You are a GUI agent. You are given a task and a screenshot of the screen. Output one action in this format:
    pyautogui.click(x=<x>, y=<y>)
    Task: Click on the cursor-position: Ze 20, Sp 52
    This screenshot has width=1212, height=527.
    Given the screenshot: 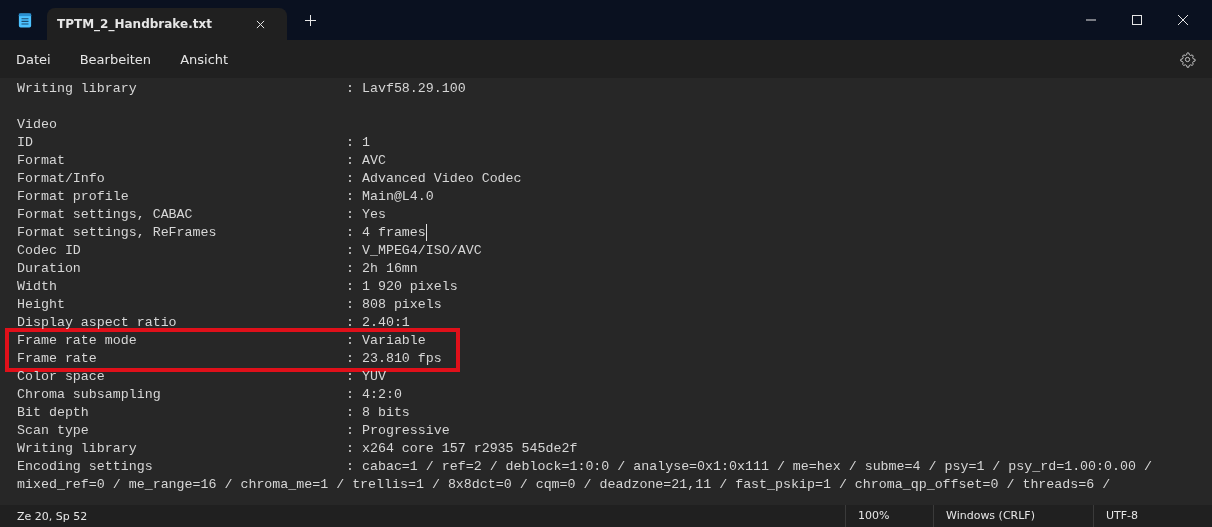 What is the action you would take?
    pyautogui.click(x=52, y=516)
    